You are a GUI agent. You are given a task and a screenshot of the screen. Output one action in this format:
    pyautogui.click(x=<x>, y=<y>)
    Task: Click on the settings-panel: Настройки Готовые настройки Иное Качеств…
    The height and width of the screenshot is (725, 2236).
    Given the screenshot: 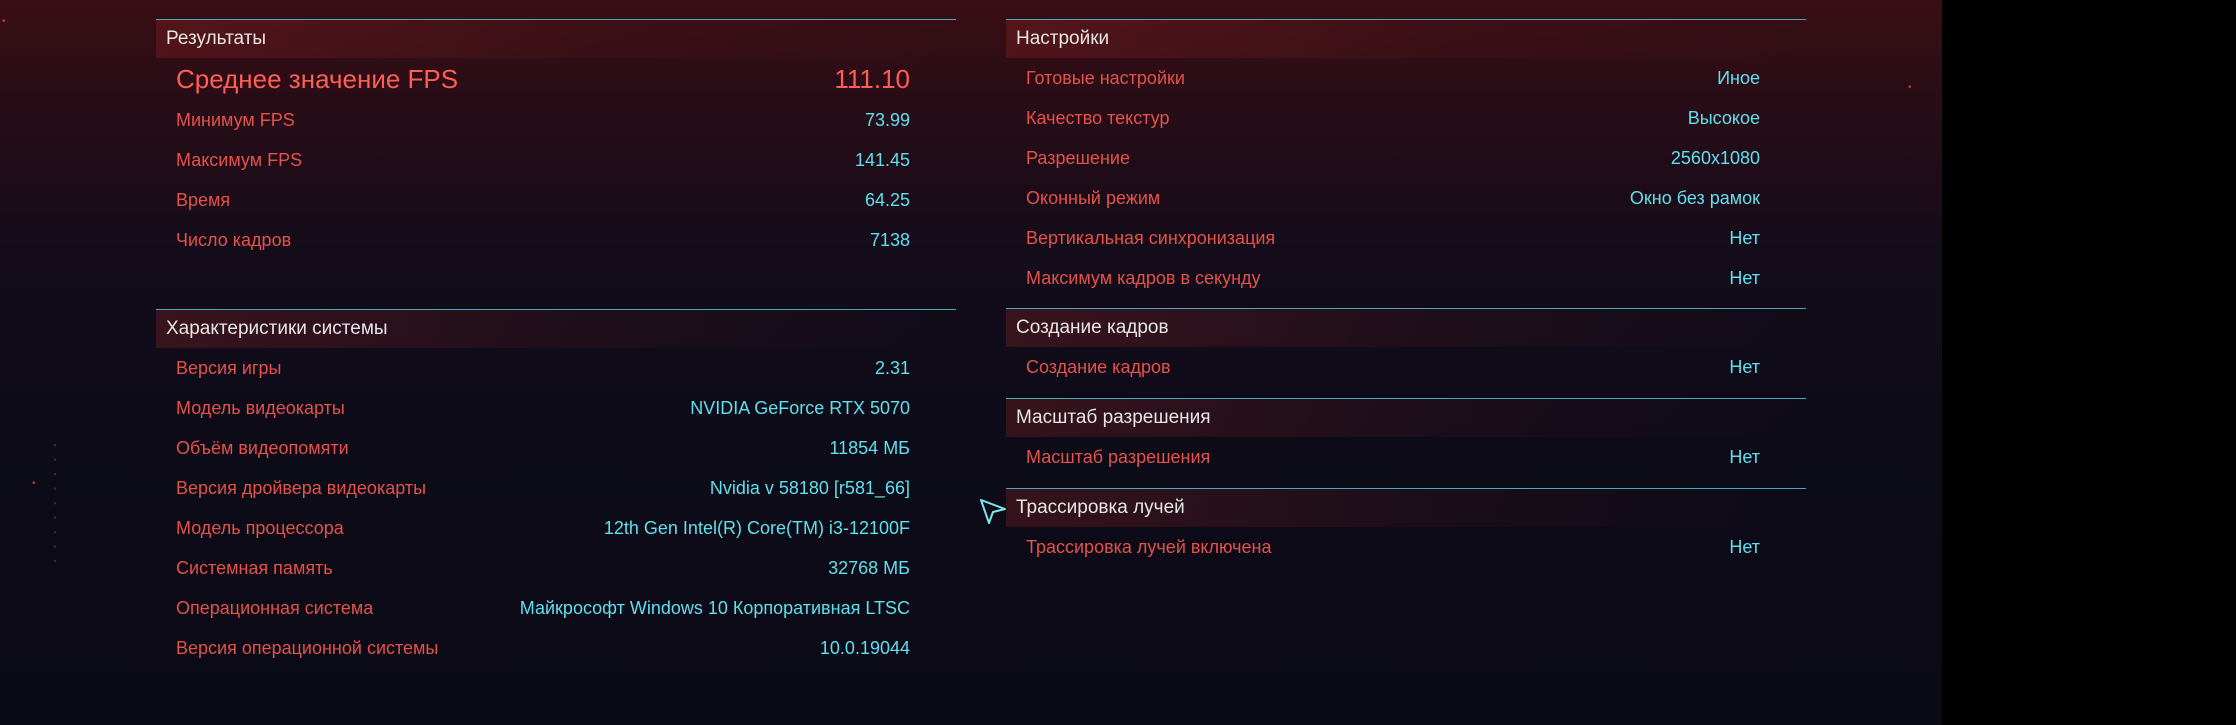 What is the action you would take?
    pyautogui.click(x=1406, y=158)
    